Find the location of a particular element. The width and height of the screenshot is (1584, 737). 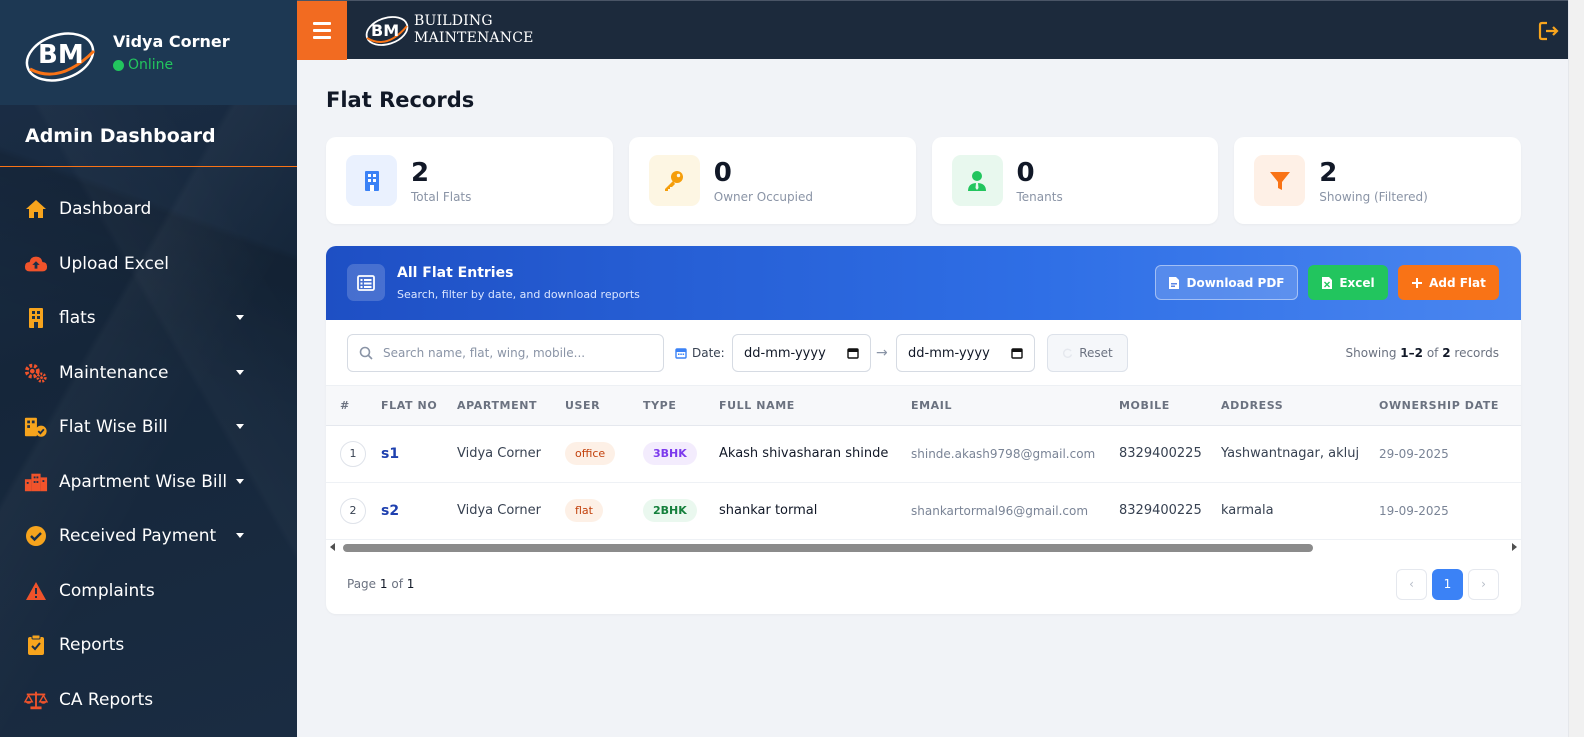

sidebar-item-label: Apartment Wise Bill is located at coordinates (143, 481).